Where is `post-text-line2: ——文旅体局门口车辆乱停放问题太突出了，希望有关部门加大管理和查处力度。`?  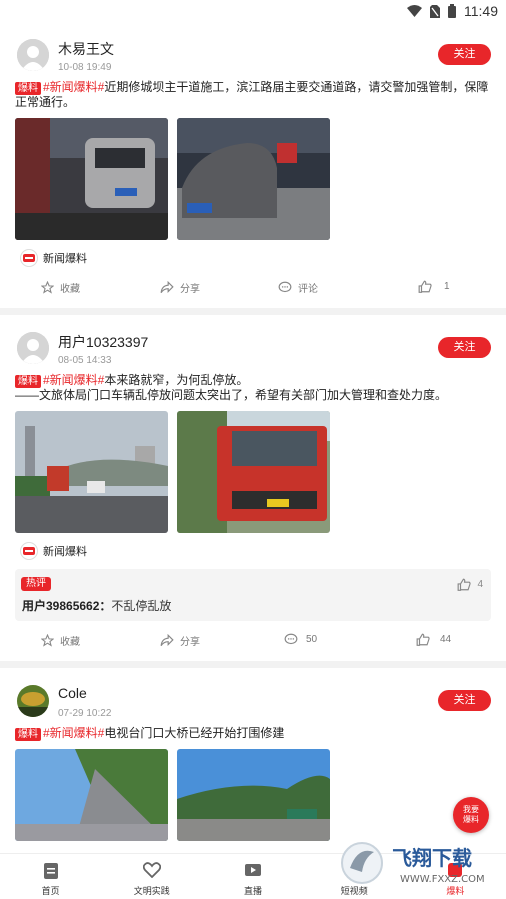 post-text-line2: ——文旅体局门口车辆乱停放问题太突出了，希望有关部门加大管理和查处力度。 is located at coordinates (231, 395).